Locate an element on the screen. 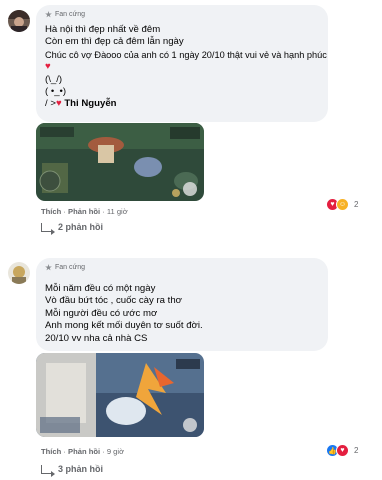 The height and width of the screenshot is (480, 382). comment-line: (\_/) is located at coordinates (54, 79).